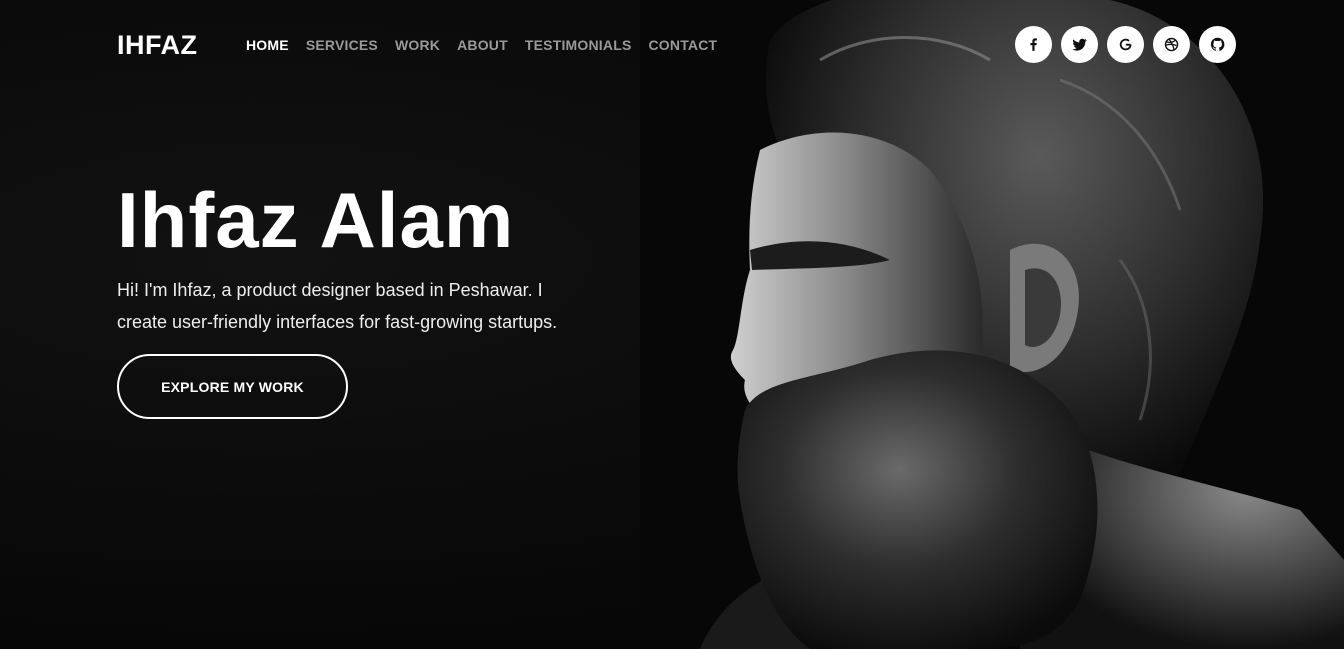  Describe the element at coordinates (267, 45) in the screenshot. I see `nav-home: HOME` at that location.